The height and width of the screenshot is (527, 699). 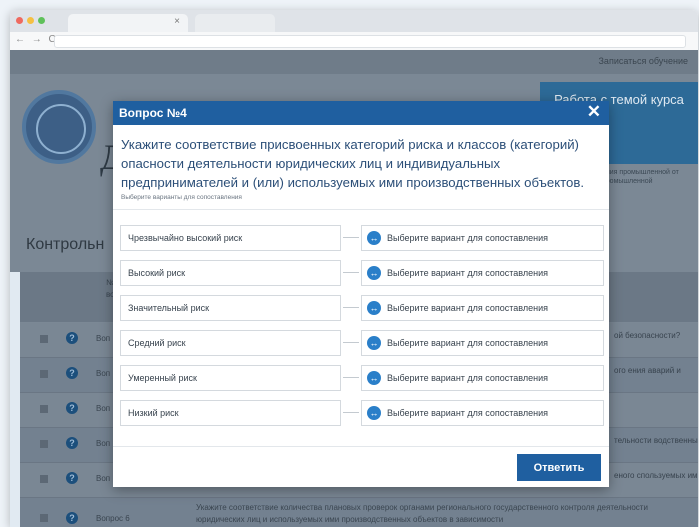 What do you see at coordinates (230, 343) in the screenshot?
I see `risk-category-item: Средний риск` at bounding box center [230, 343].